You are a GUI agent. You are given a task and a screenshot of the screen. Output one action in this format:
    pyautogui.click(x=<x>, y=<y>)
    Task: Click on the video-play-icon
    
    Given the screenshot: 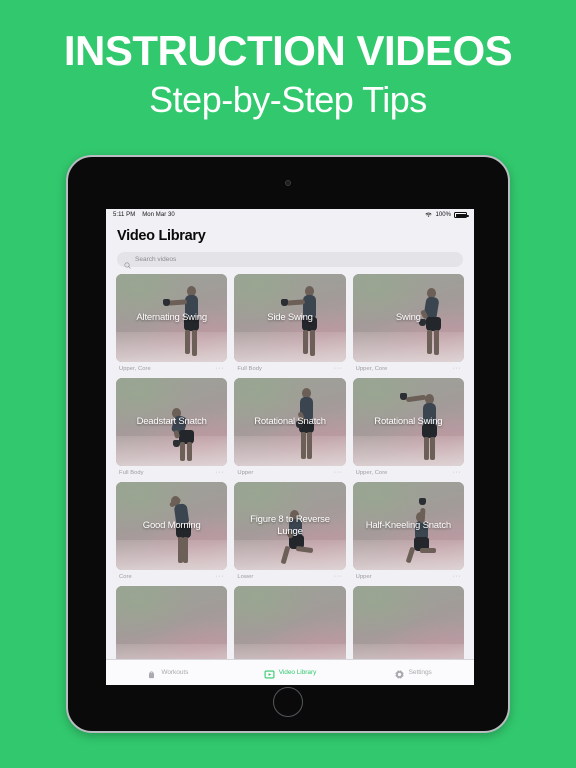 What is the action you would take?
    pyautogui.click(x=269, y=673)
    